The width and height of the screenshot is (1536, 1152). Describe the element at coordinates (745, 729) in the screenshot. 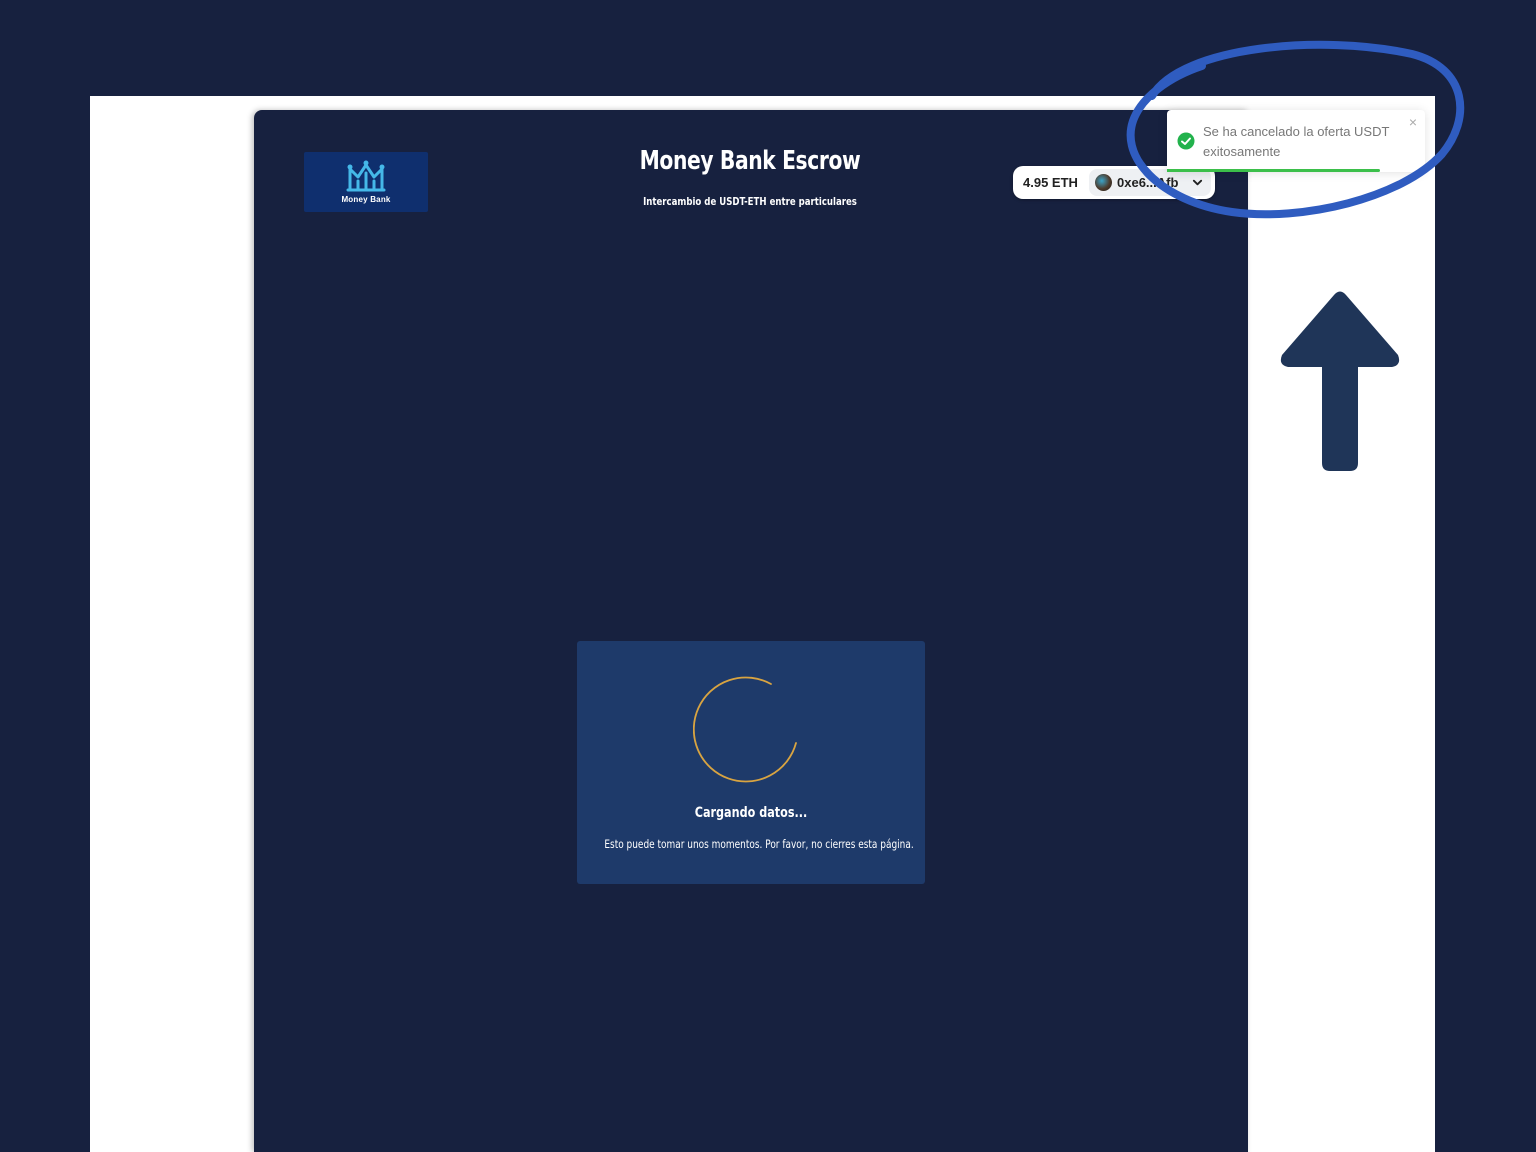

I see `loading-spinner-icon` at that location.